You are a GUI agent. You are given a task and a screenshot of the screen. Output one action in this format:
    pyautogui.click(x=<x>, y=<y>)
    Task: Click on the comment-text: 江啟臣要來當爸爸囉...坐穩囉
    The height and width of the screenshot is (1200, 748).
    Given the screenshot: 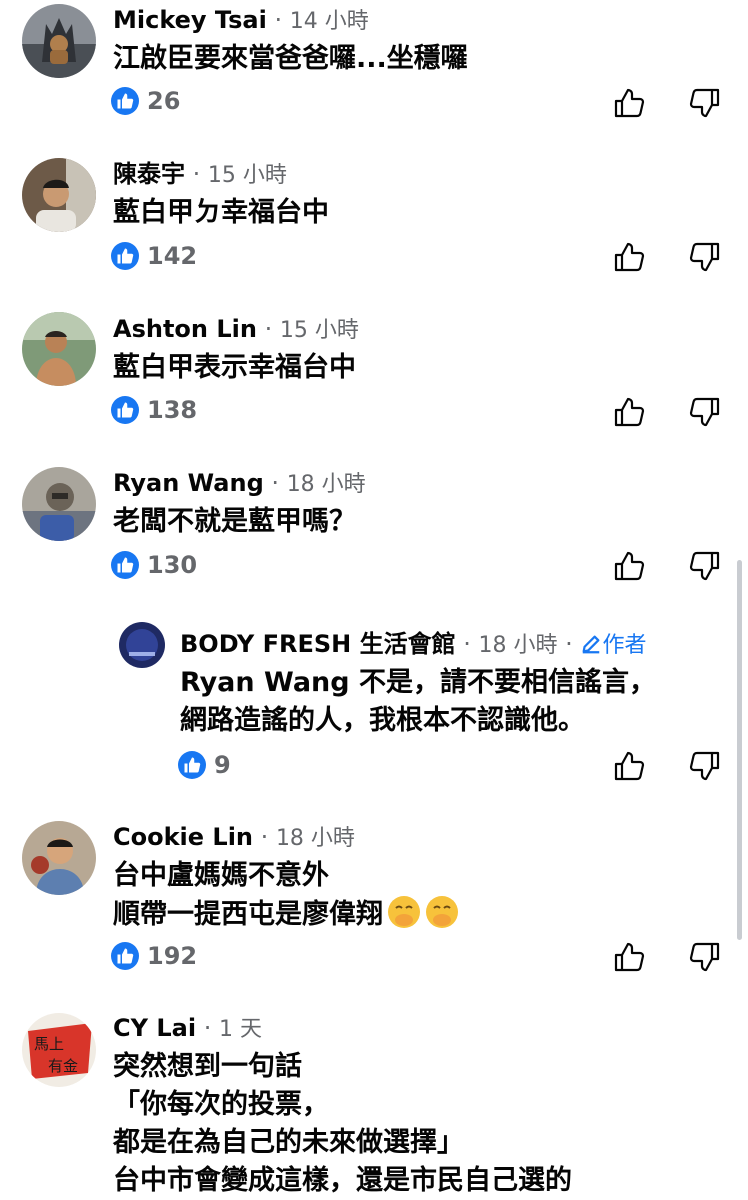 What is the action you would take?
    pyautogui.click(x=290, y=59)
    